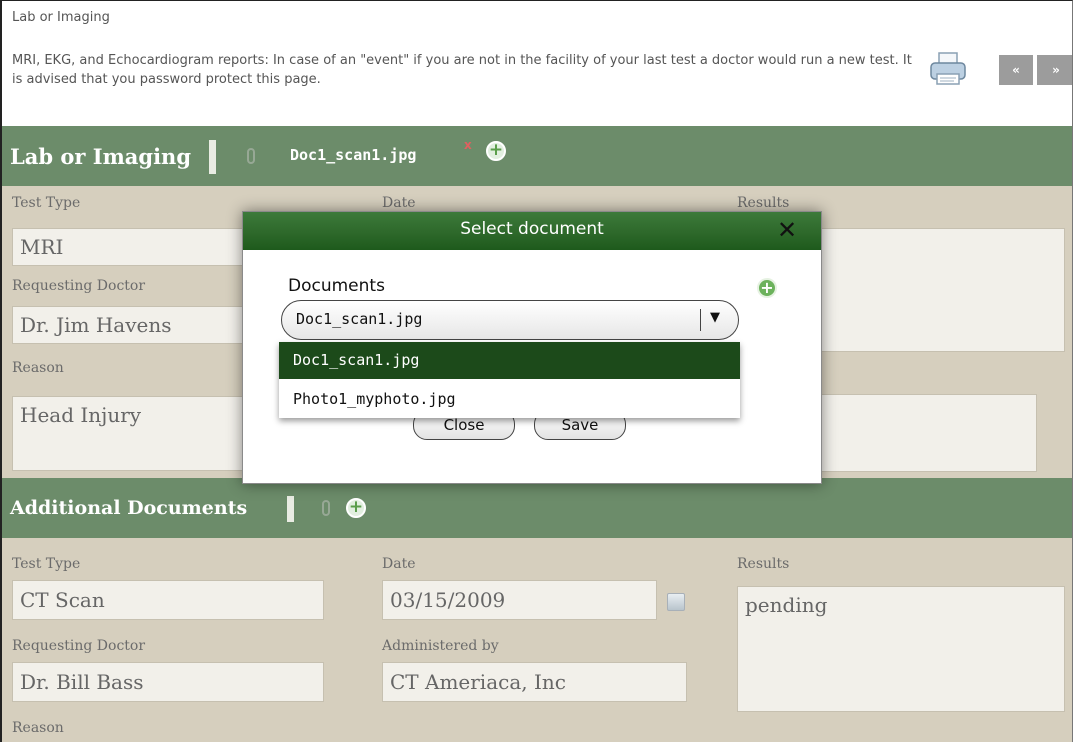  I want to click on administered-by-field: CT Ameriaca, Inc, so click(534, 682).